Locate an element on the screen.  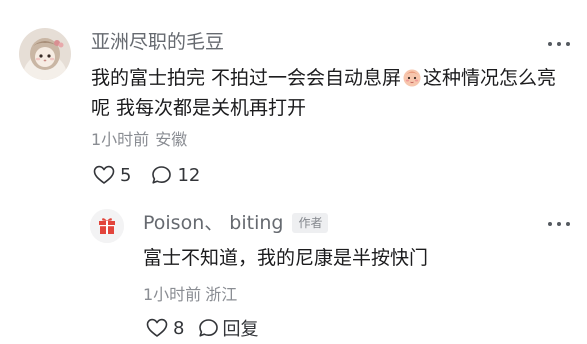
reply-location: 浙江 is located at coordinates (221, 294).